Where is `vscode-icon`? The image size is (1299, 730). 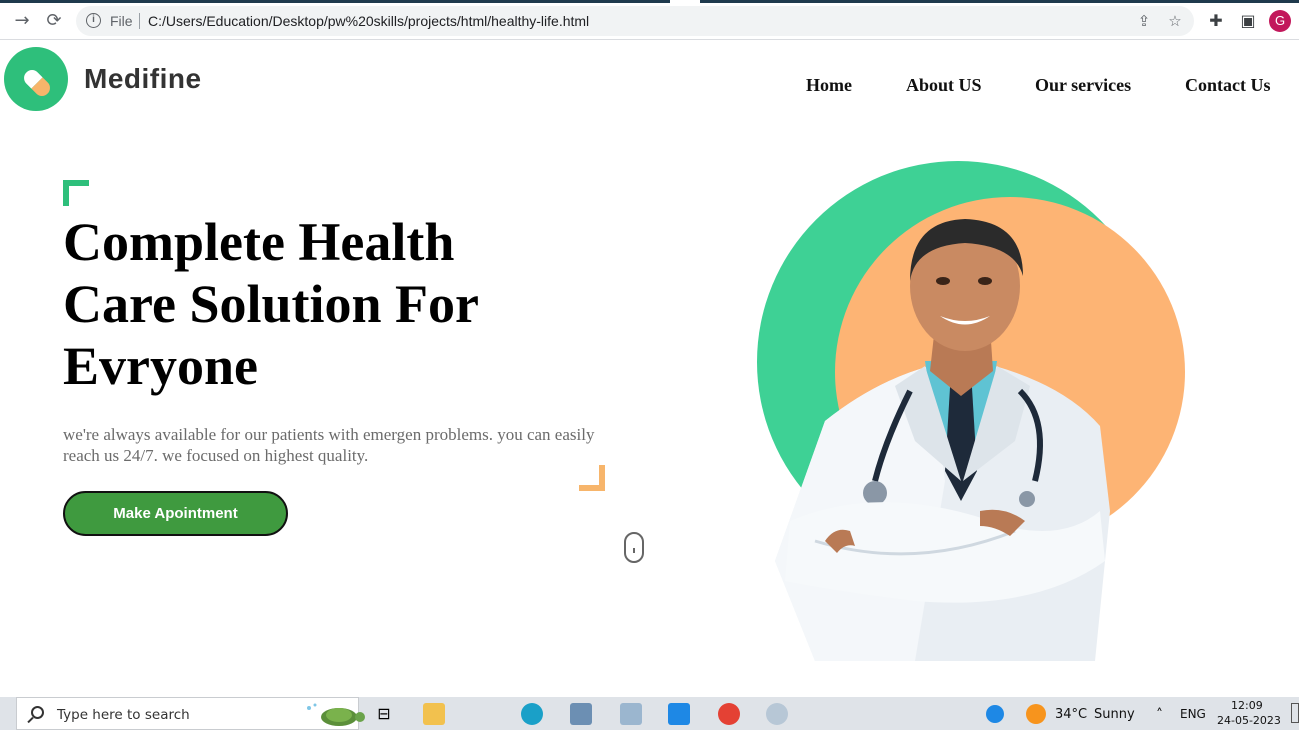
vscode-icon is located at coordinates (679, 714).